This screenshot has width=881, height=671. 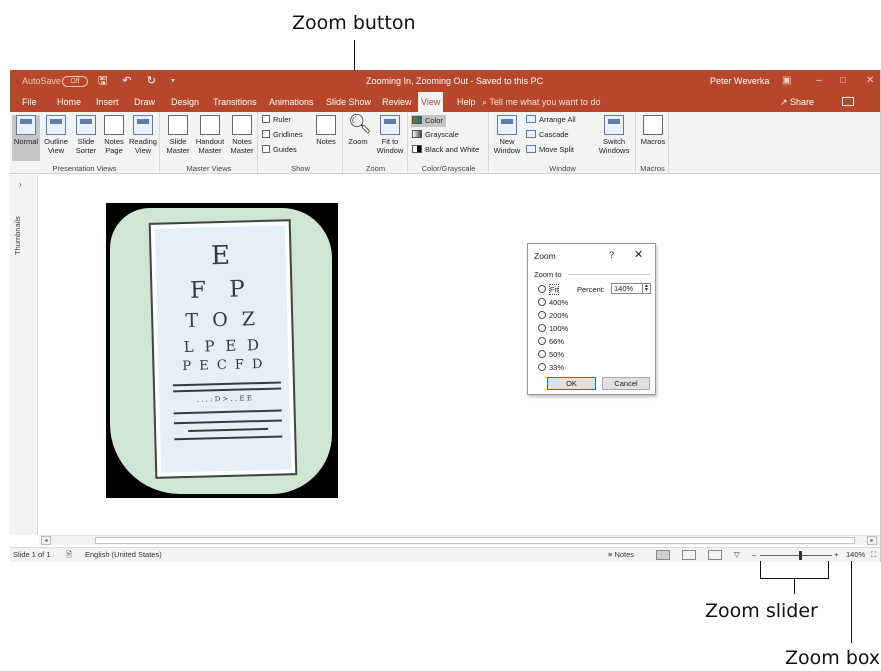 What do you see at coordinates (114, 135) in the screenshot?
I see `notes-page-button: Notes Page` at bounding box center [114, 135].